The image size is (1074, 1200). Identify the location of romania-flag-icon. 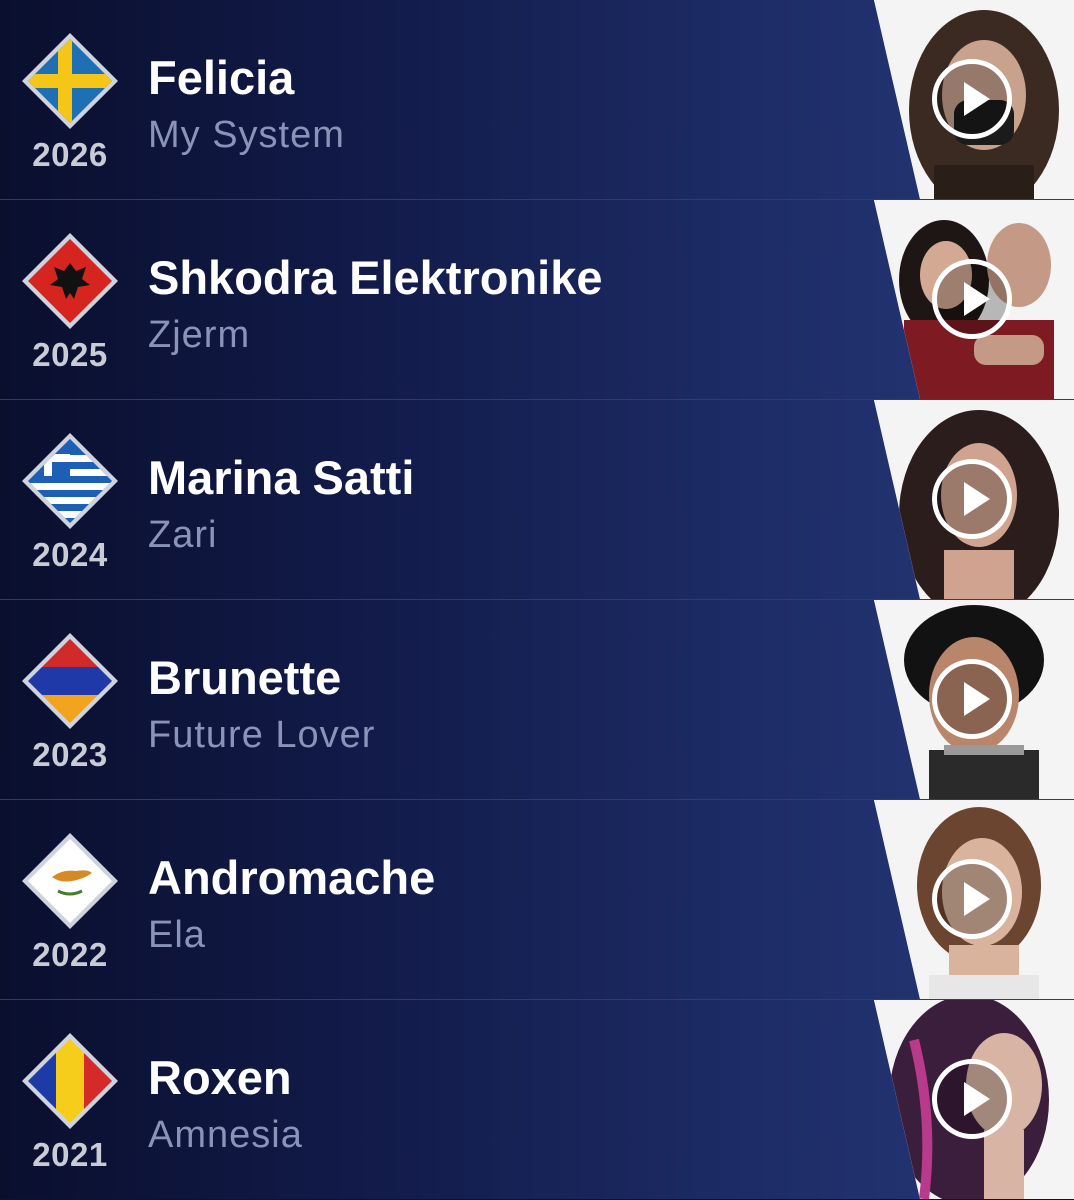
(70, 1081).